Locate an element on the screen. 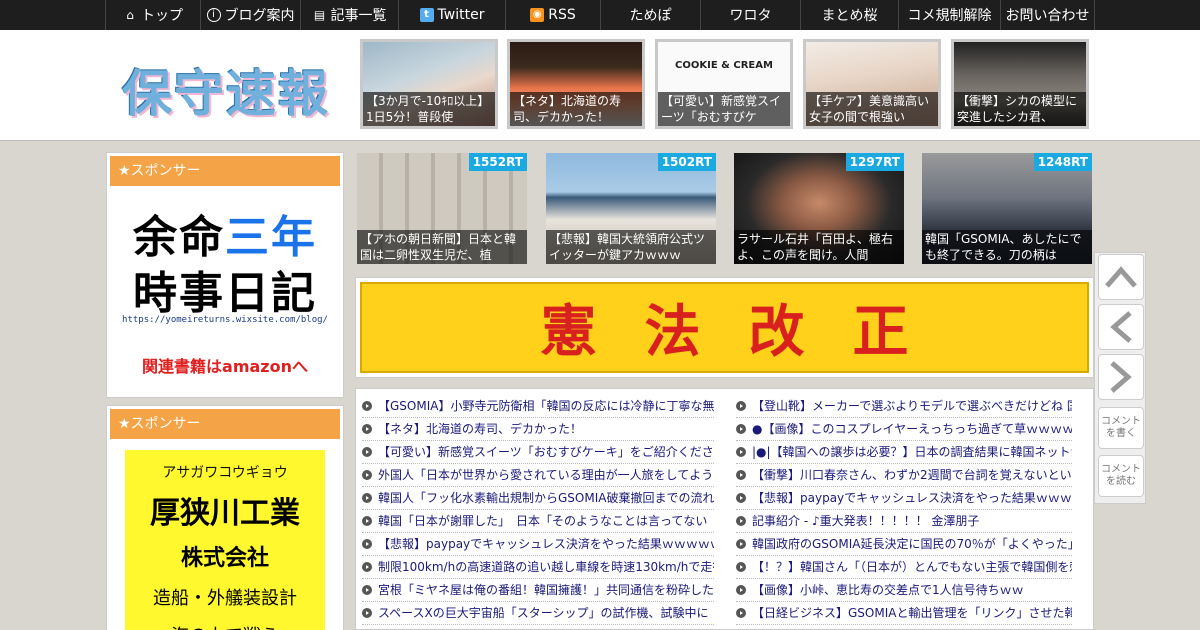 The width and height of the screenshot is (1200, 630). article-title: 韓国政府のGSOMIA延長決定に国民の70％が「よくやった」 左 is located at coordinates (912, 543).